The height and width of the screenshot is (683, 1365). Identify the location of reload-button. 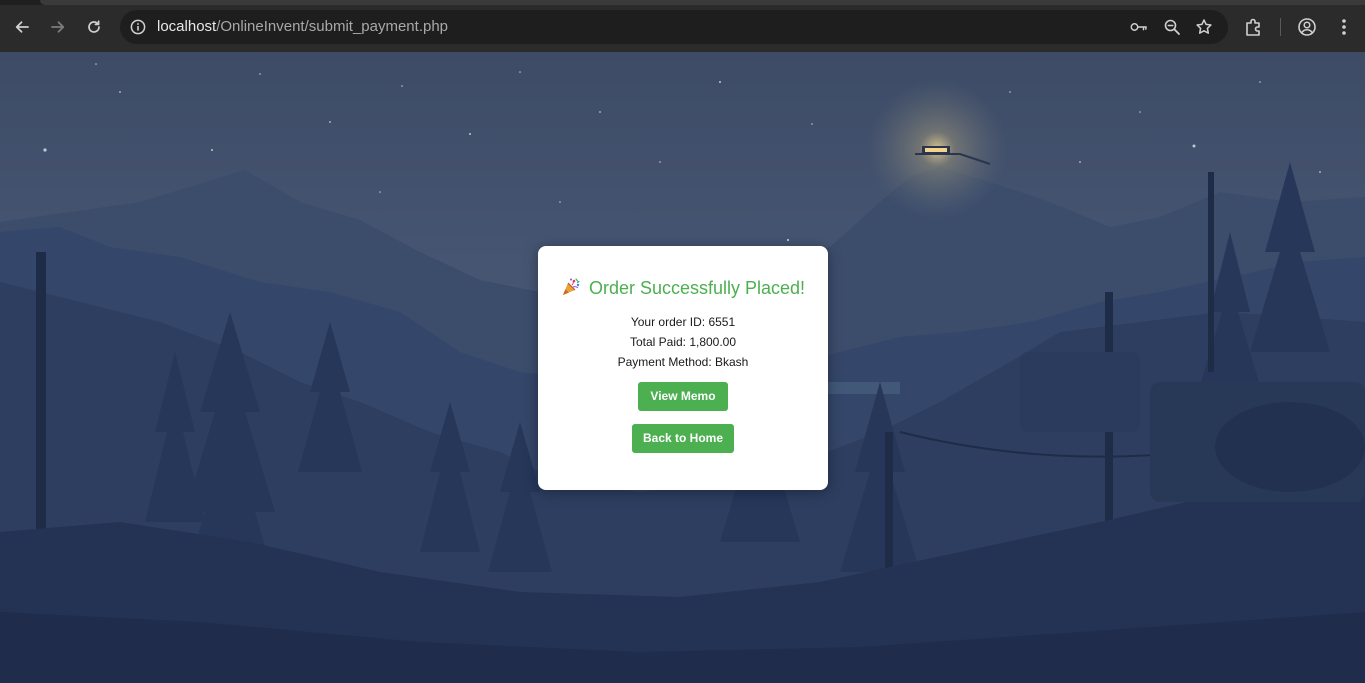
(94, 27).